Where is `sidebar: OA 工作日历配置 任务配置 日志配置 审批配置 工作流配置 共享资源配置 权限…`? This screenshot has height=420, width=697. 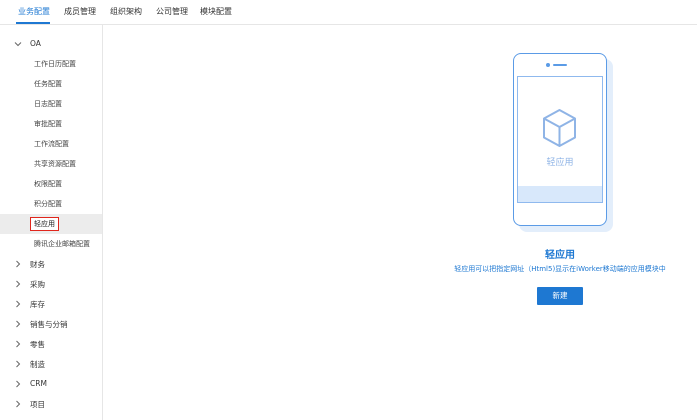
sidebar: OA 工作日历配置 任务配置 日志配置 审批配置 工作流配置 共享资源配置 权限… is located at coordinates (51, 222).